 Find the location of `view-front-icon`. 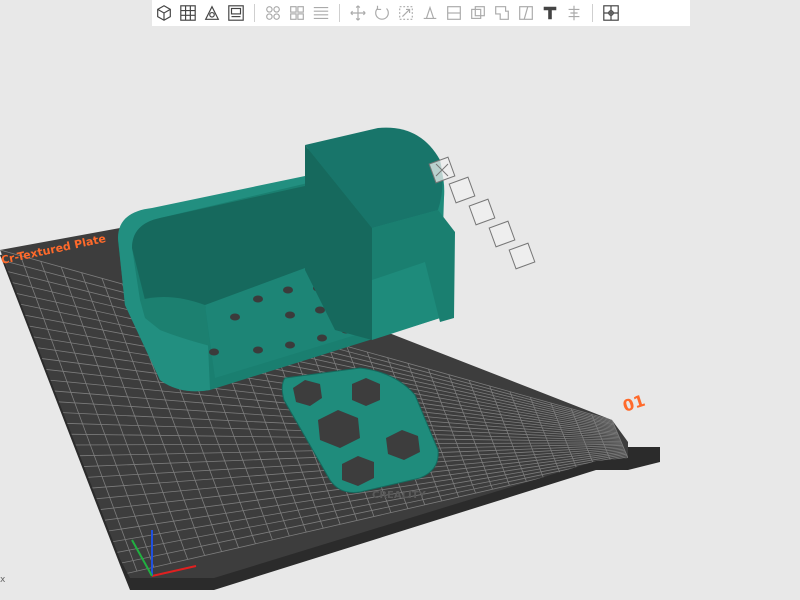

view-front-icon is located at coordinates (482, 212).